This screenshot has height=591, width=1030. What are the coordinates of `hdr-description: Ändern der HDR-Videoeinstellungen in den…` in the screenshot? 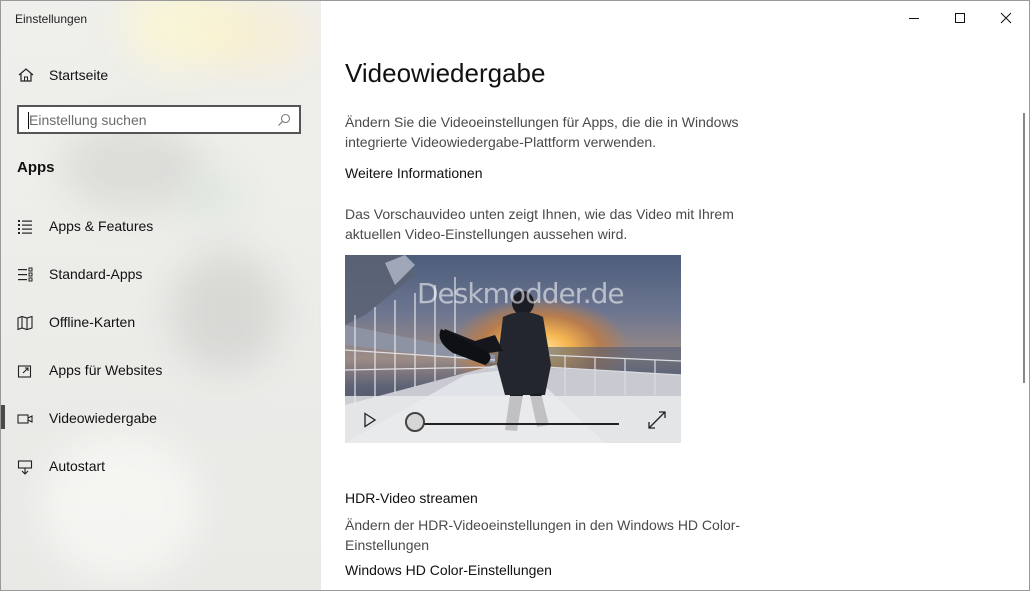 It's located at (543, 535).